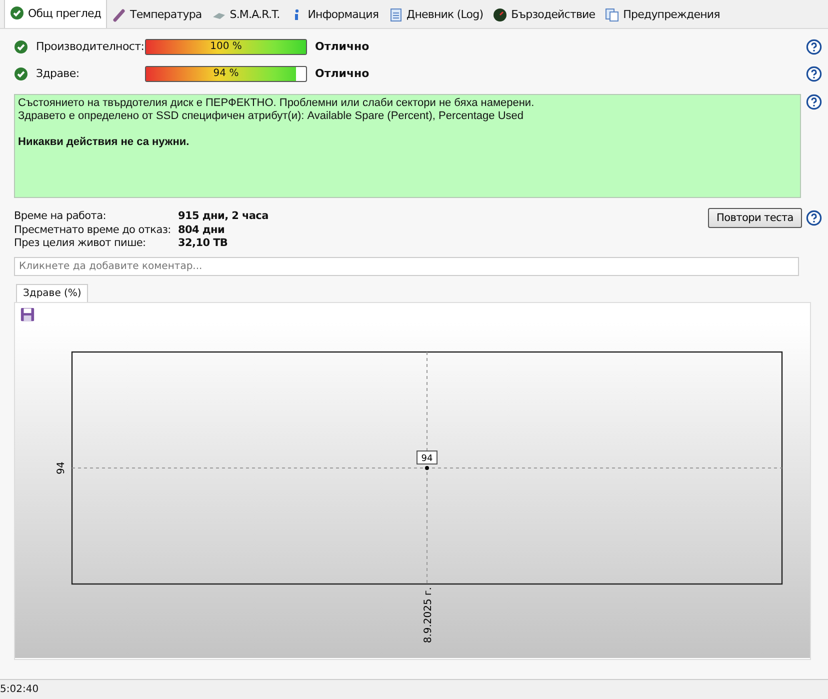 This screenshot has width=828, height=699. I want to click on stat-label: През целия живот пише:, so click(80, 243).